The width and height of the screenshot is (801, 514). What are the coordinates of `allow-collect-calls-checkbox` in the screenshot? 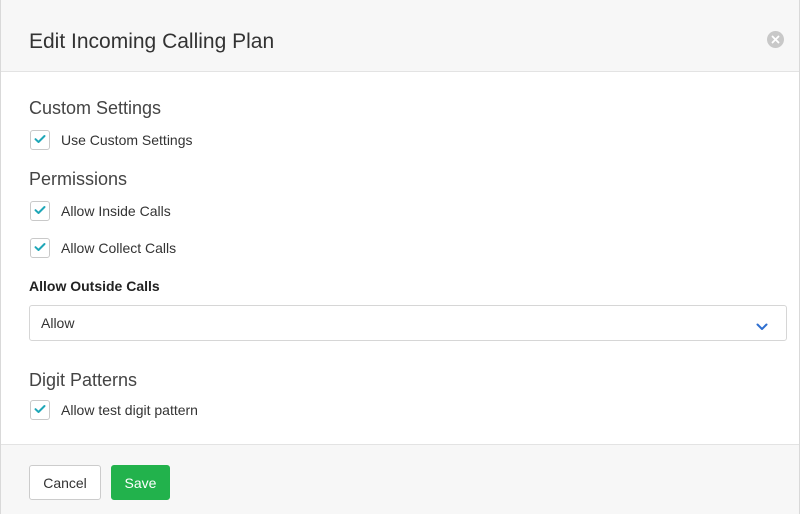 It's located at (40, 248).